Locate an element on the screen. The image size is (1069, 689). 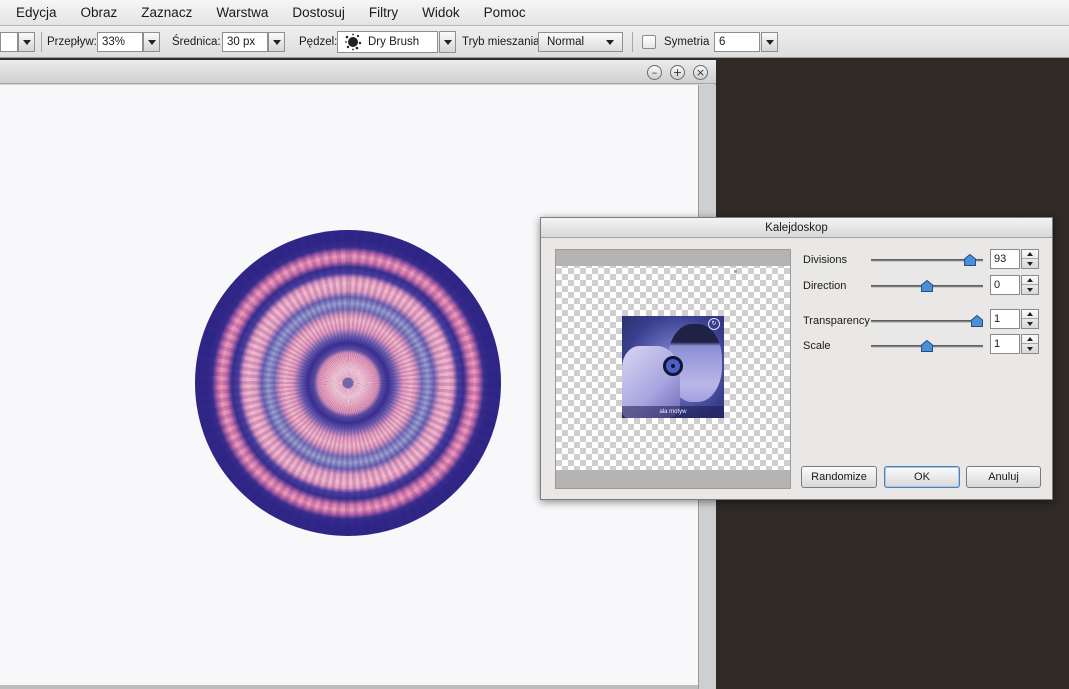
rotate-handle-icon: ↻ is located at coordinates (714, 324).